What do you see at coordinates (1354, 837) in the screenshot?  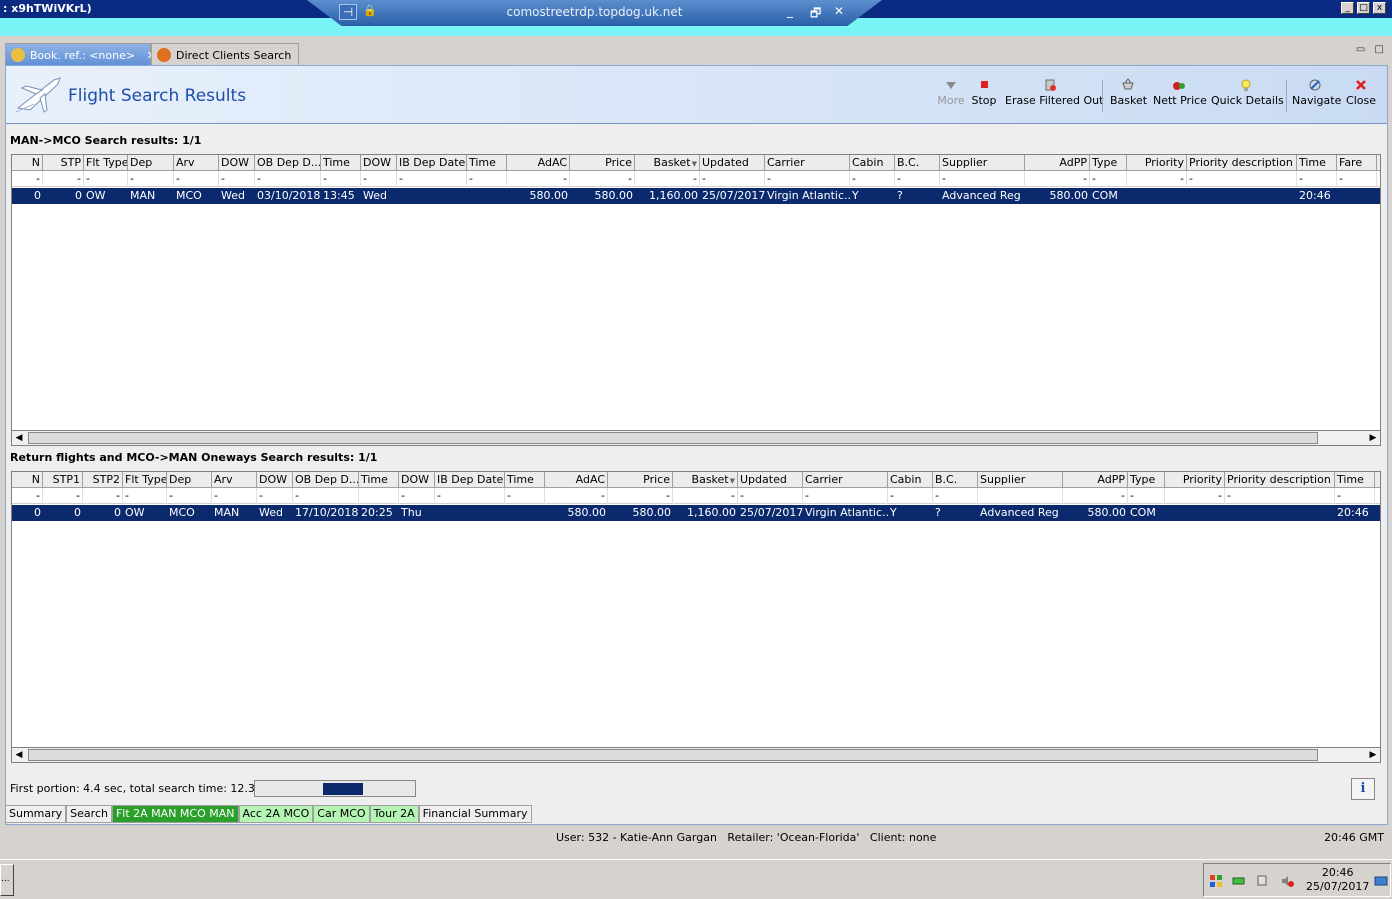 I see `gmt-time: 20:46 GMT` at bounding box center [1354, 837].